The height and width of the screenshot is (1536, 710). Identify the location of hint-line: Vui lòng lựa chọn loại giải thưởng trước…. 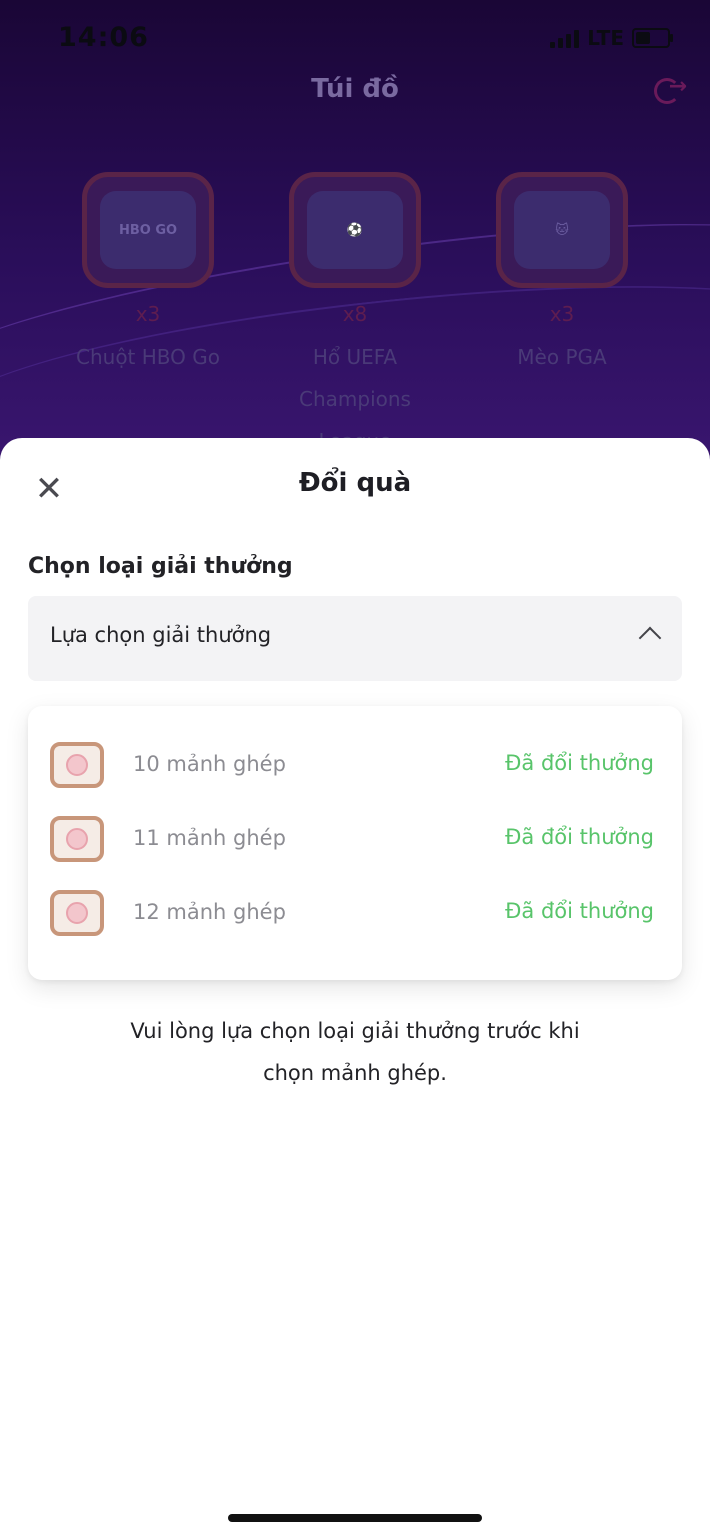
(355, 1031).